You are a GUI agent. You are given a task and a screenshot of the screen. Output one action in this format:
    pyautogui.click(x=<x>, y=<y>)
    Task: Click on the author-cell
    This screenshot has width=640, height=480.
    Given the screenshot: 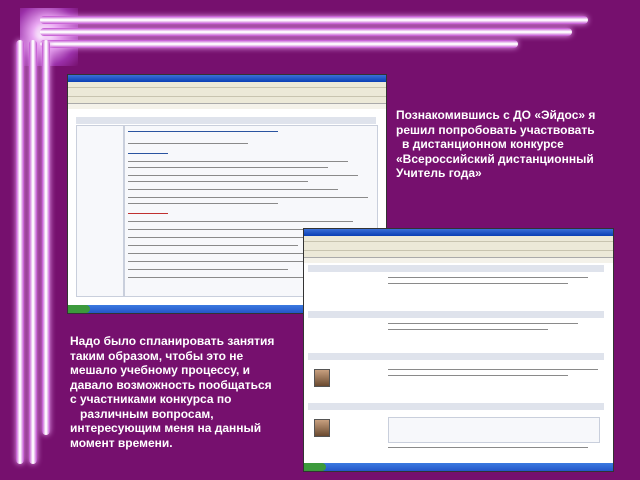 What is the action you would take?
    pyautogui.click(x=100, y=211)
    